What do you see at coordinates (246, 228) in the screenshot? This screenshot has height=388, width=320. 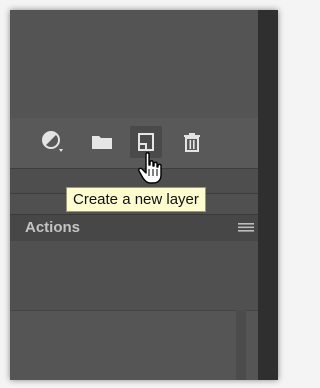 I see `panel-menu-icon` at bounding box center [246, 228].